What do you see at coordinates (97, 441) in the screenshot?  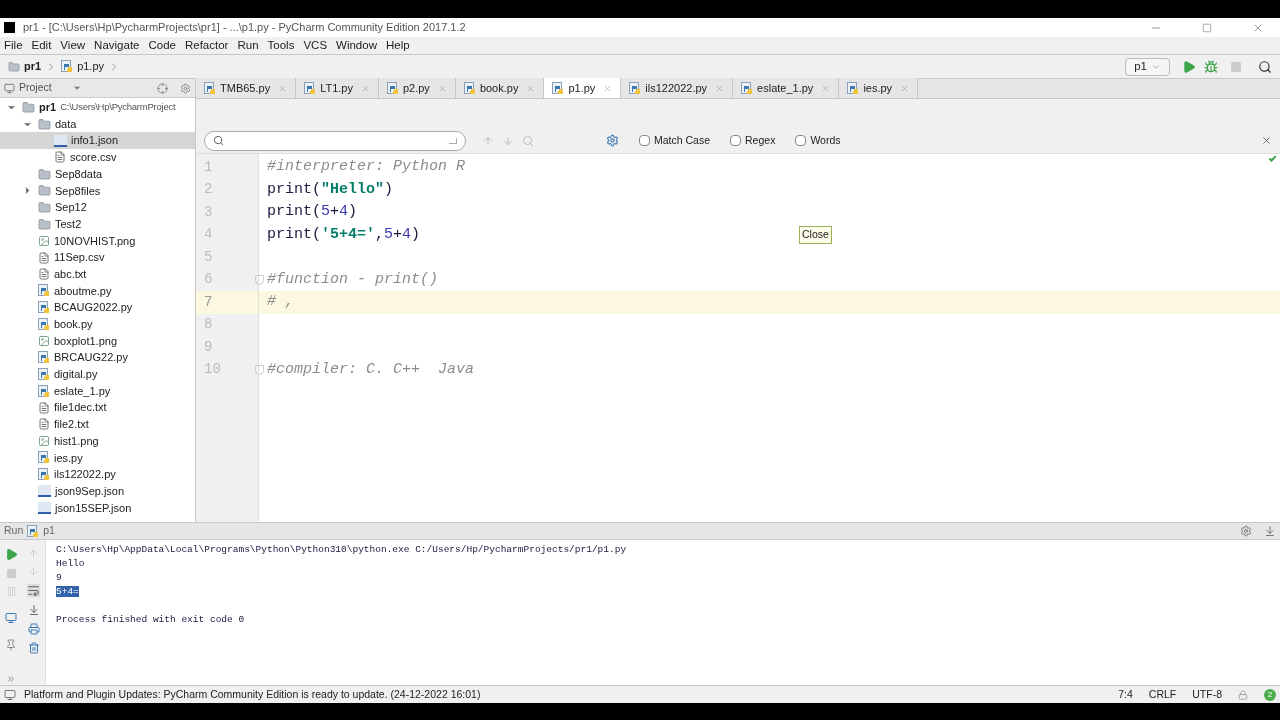 I see `tree-item: hist1.png` at bounding box center [97, 441].